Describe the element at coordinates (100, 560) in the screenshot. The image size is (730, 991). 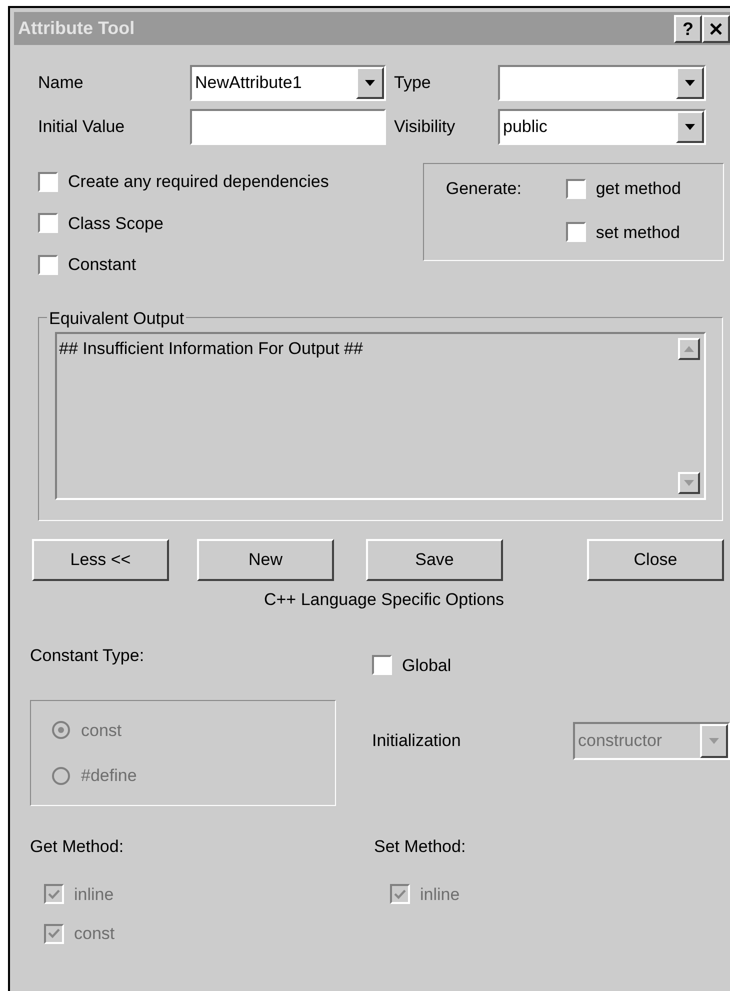
I see `dialog-button: Less <<` at that location.